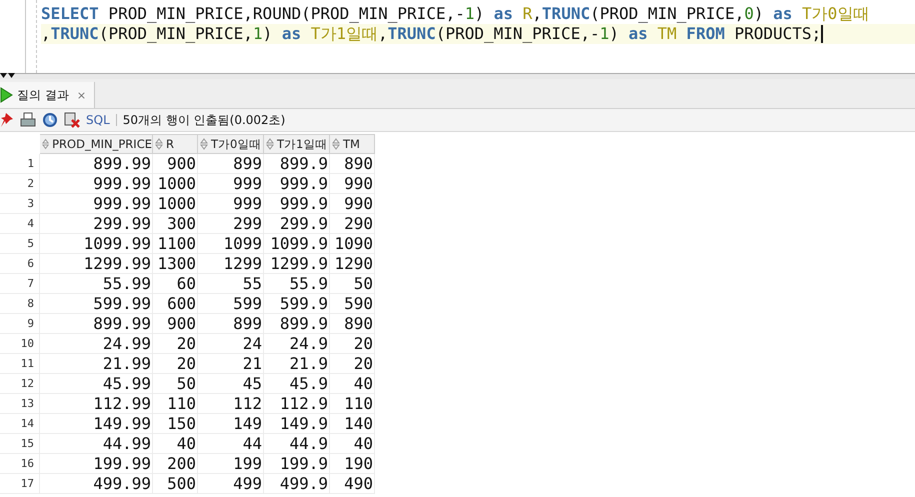  I want to click on table-cell: 112.99, so click(96, 404).